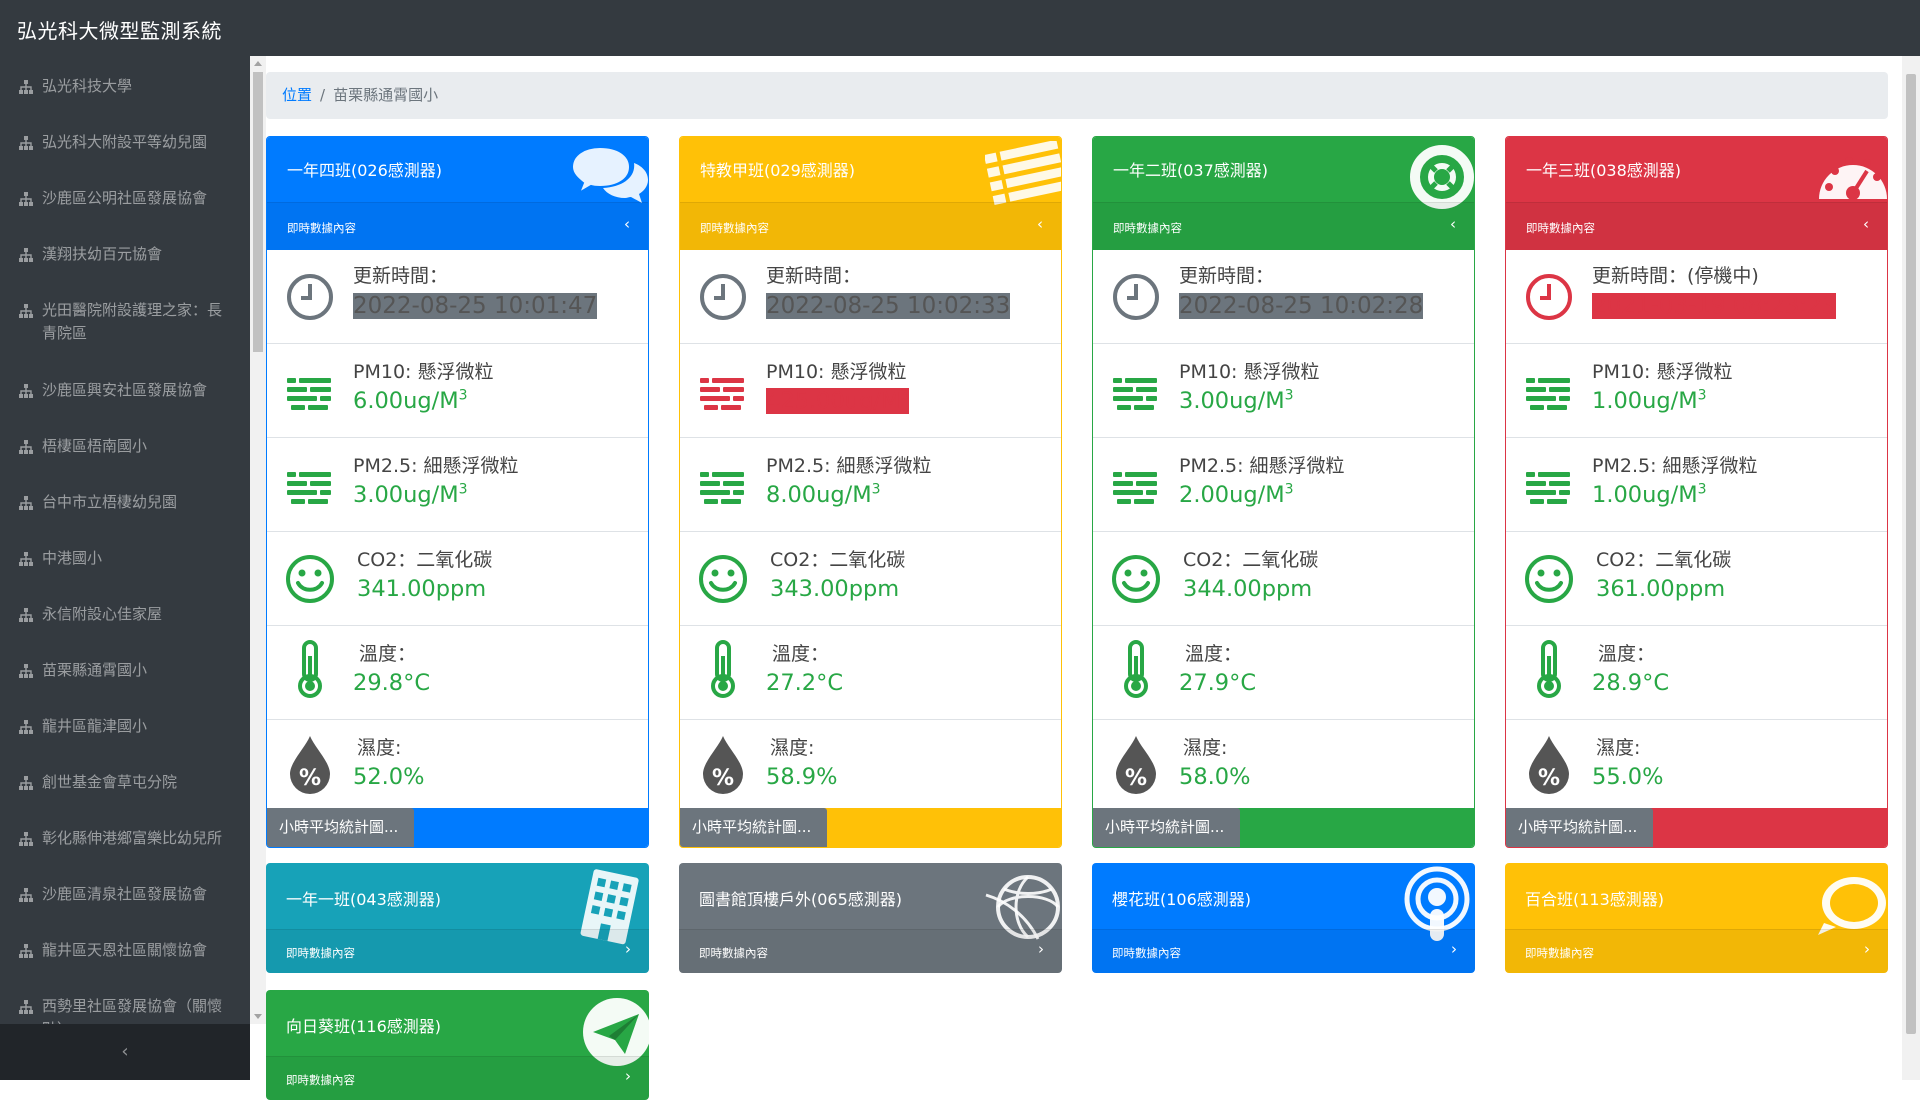  Describe the element at coordinates (1301, 306) in the screenshot. I see `metric-value: 2022-08-25 10:02:28` at that location.